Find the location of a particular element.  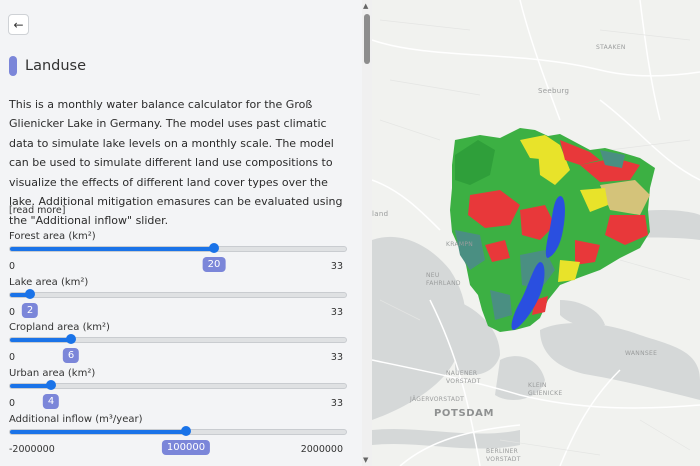

map-label-nauener-vorstadt: NAUENER VORSTADT is located at coordinates (463, 377).